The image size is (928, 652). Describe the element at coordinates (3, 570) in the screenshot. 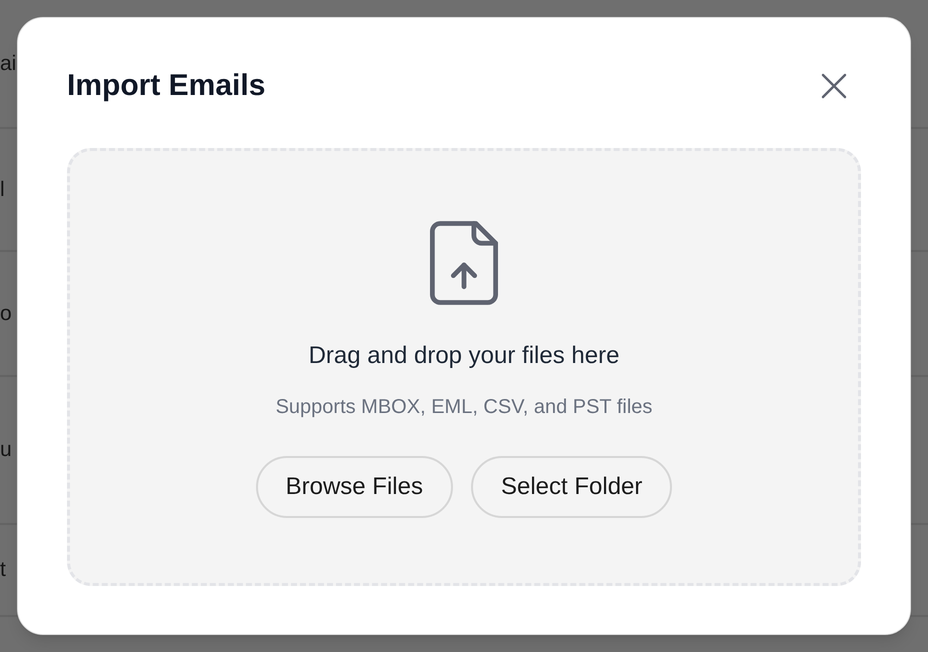

I see `list-row-text: t` at that location.